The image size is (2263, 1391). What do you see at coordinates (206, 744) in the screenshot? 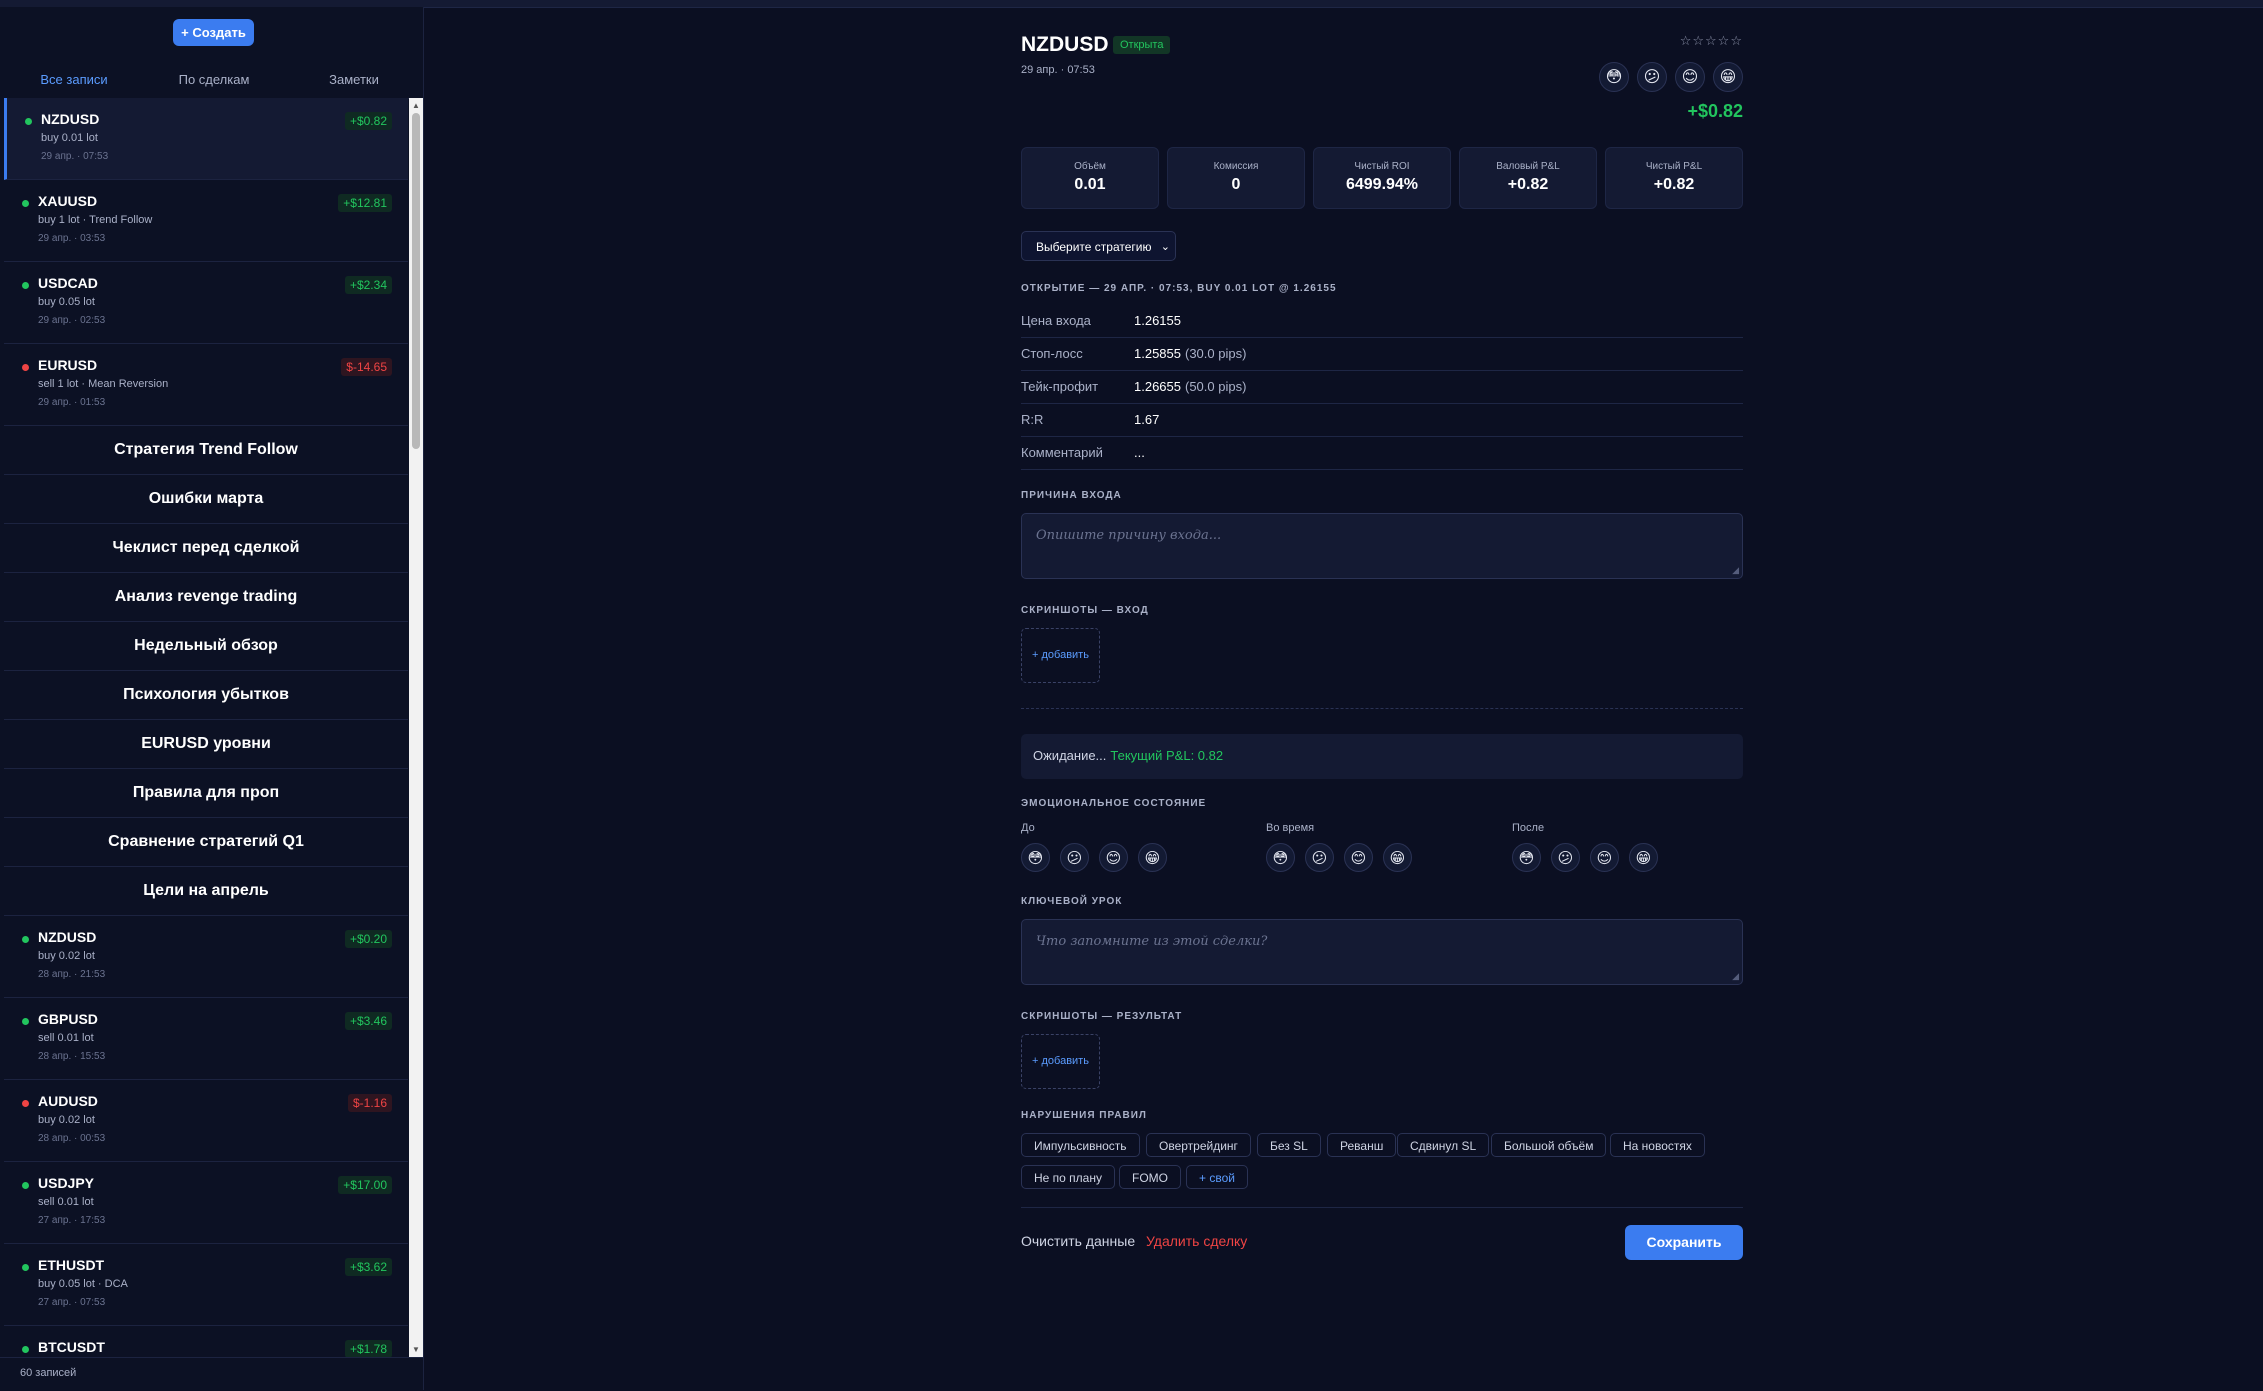
I see `list-item-note: EURUSD уровни` at bounding box center [206, 744].